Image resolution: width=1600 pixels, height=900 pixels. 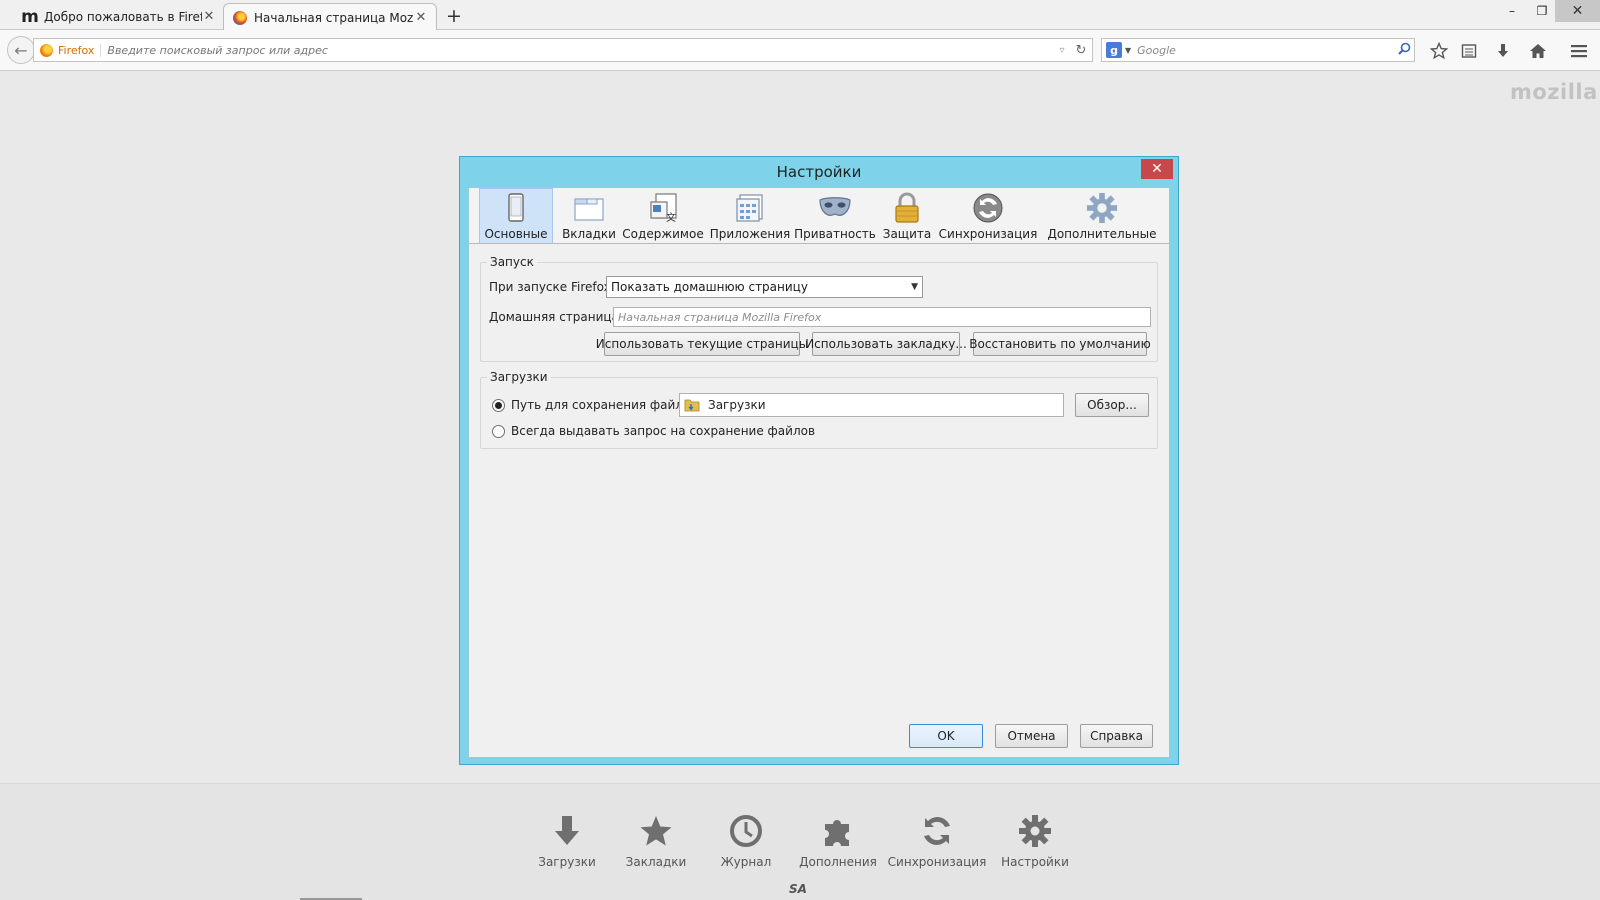 What do you see at coordinates (580, 50) in the screenshot?
I see `url-input: Введите поисковый запрос или адрес` at bounding box center [580, 50].